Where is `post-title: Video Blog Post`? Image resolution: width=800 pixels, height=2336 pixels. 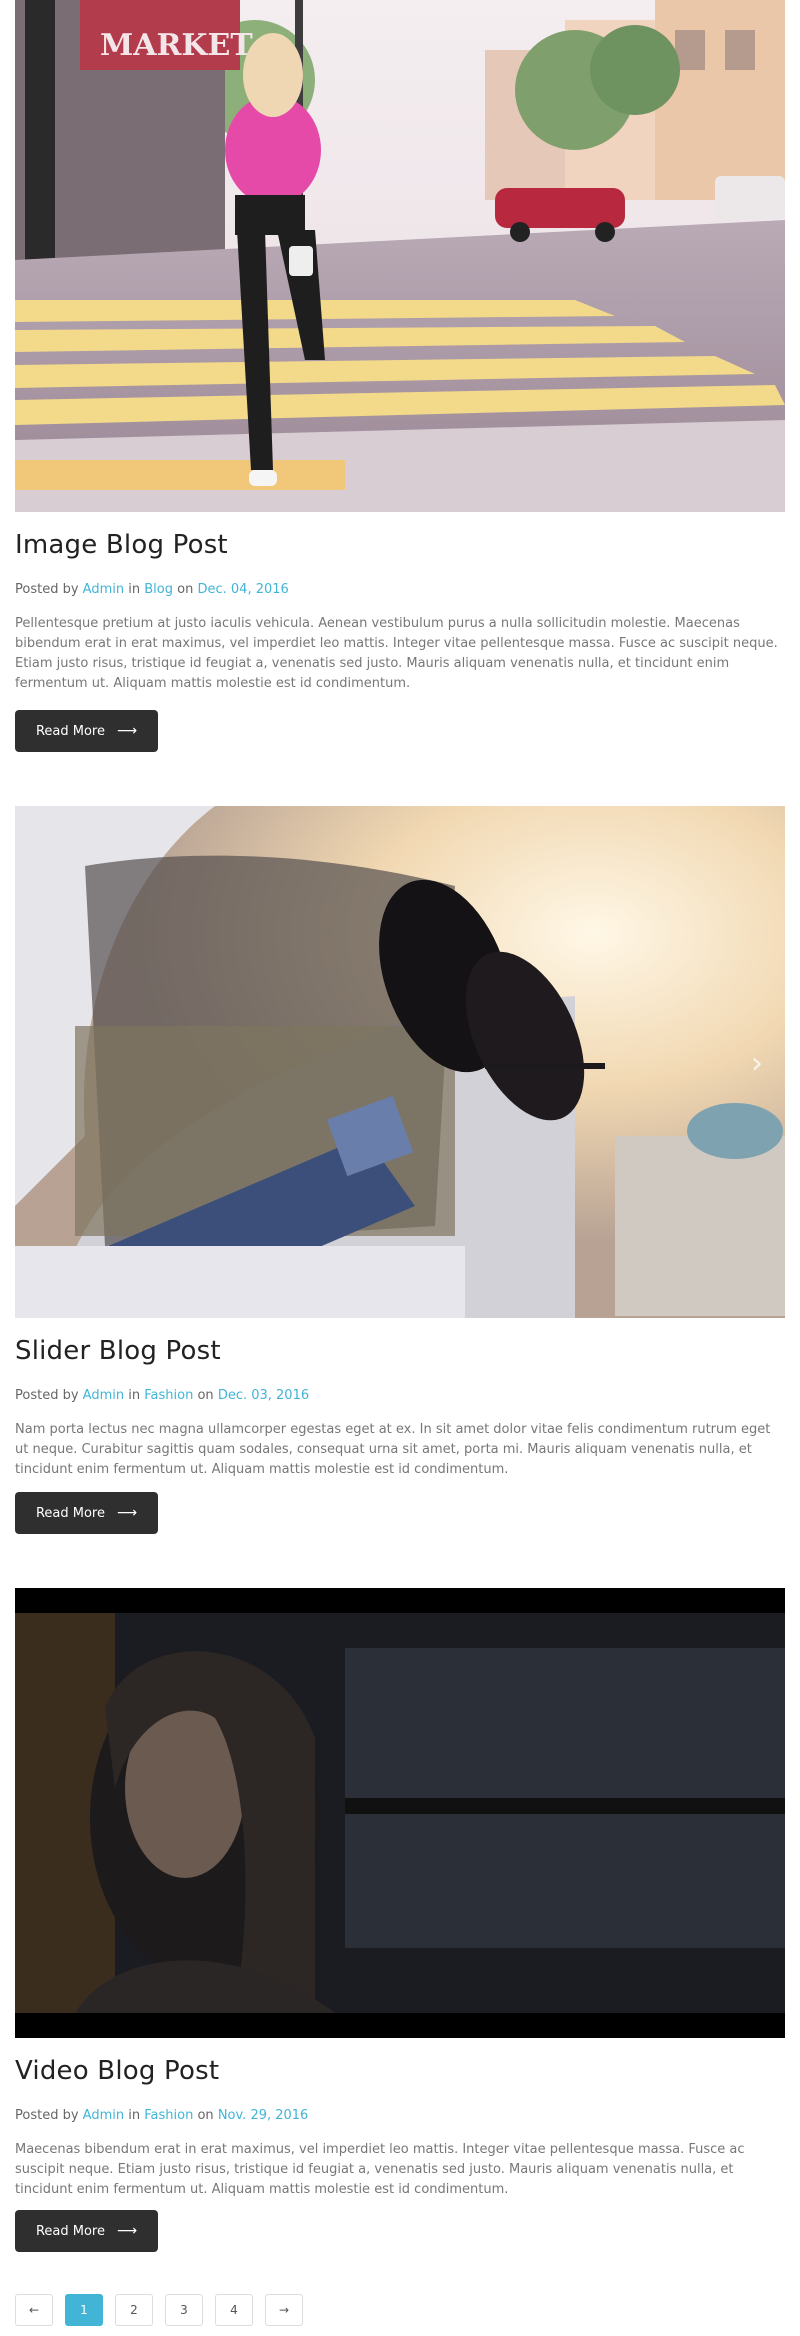 post-title: Video Blog Post is located at coordinates (117, 2071).